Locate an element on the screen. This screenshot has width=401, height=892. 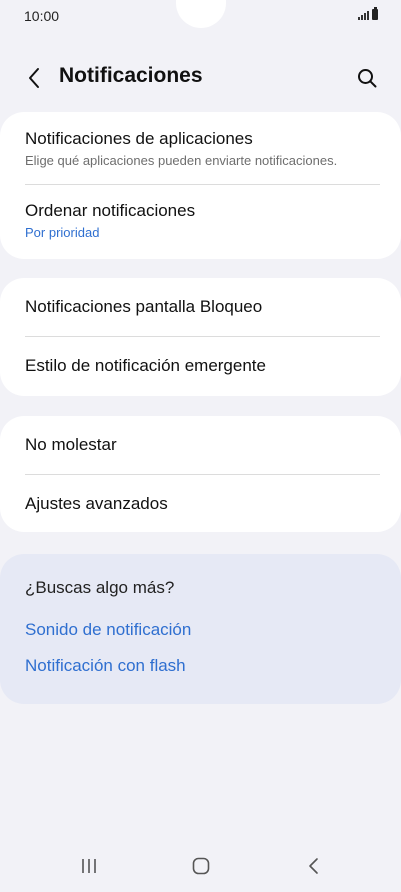
status-time: 10:00 is located at coordinates (42, 16).